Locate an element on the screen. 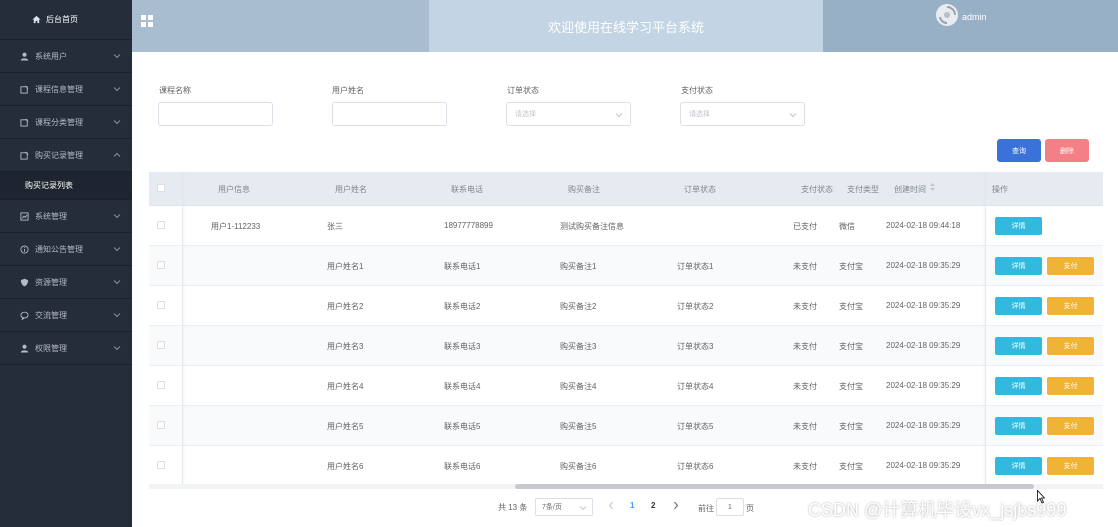 Image resolution: width=1118 pixels, height=527 pixels. cell-note: 购买备注6 is located at coordinates (578, 466).